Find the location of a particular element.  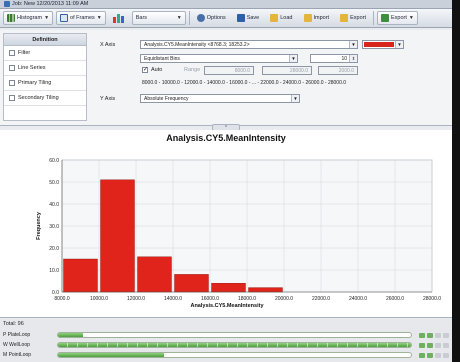

sidebar-item-primary-tiling: Primary Tiling is located at coordinates (45, 83).